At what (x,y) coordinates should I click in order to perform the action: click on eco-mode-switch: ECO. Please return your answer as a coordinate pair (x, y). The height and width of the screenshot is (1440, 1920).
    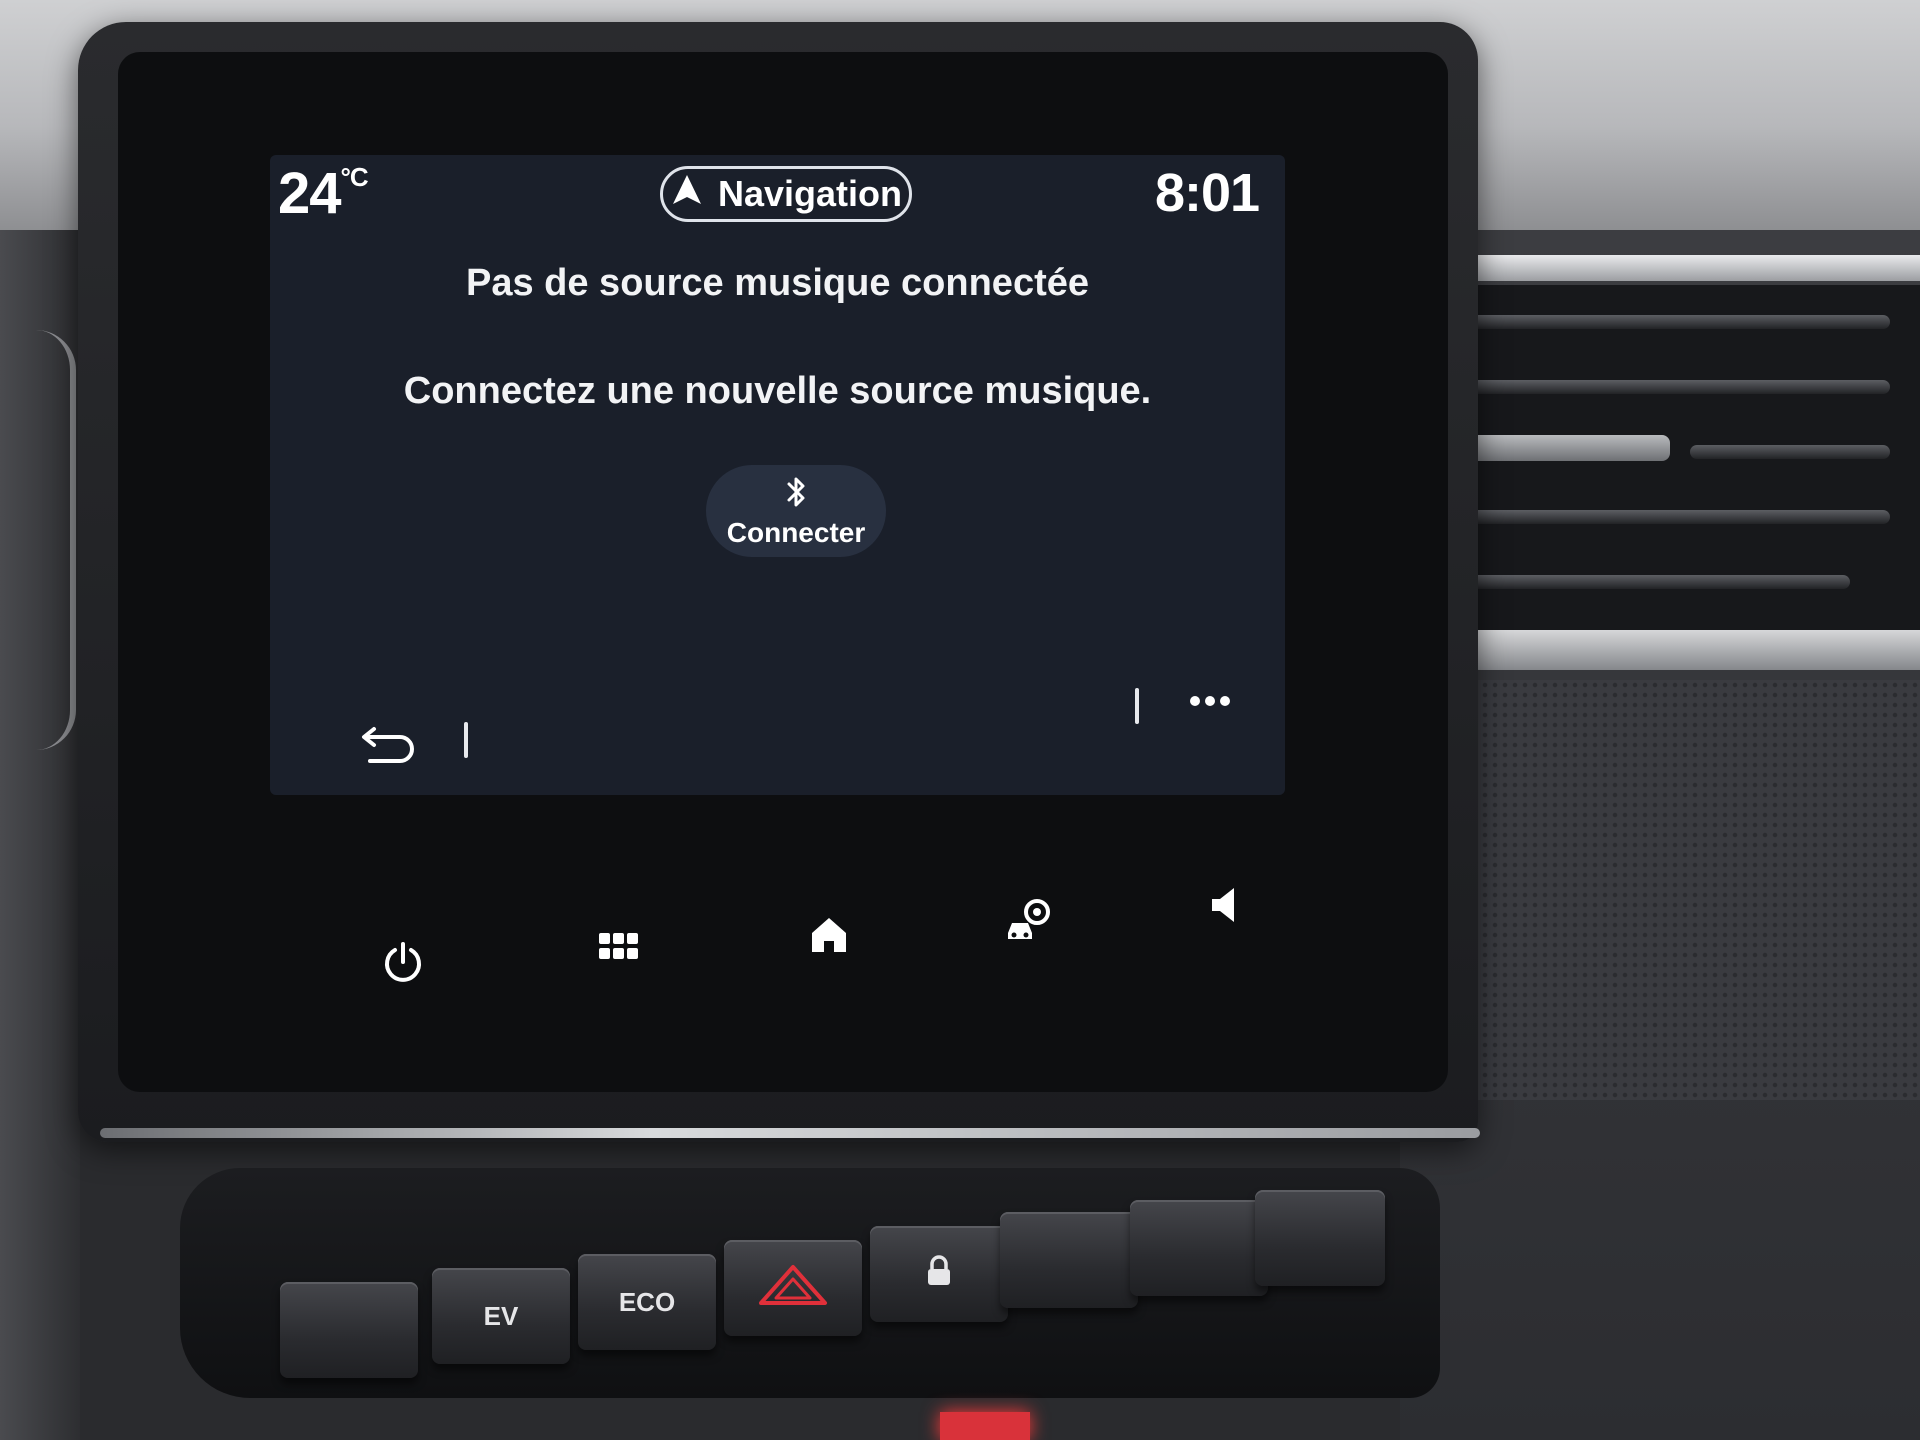
    Looking at the image, I should click on (647, 1302).